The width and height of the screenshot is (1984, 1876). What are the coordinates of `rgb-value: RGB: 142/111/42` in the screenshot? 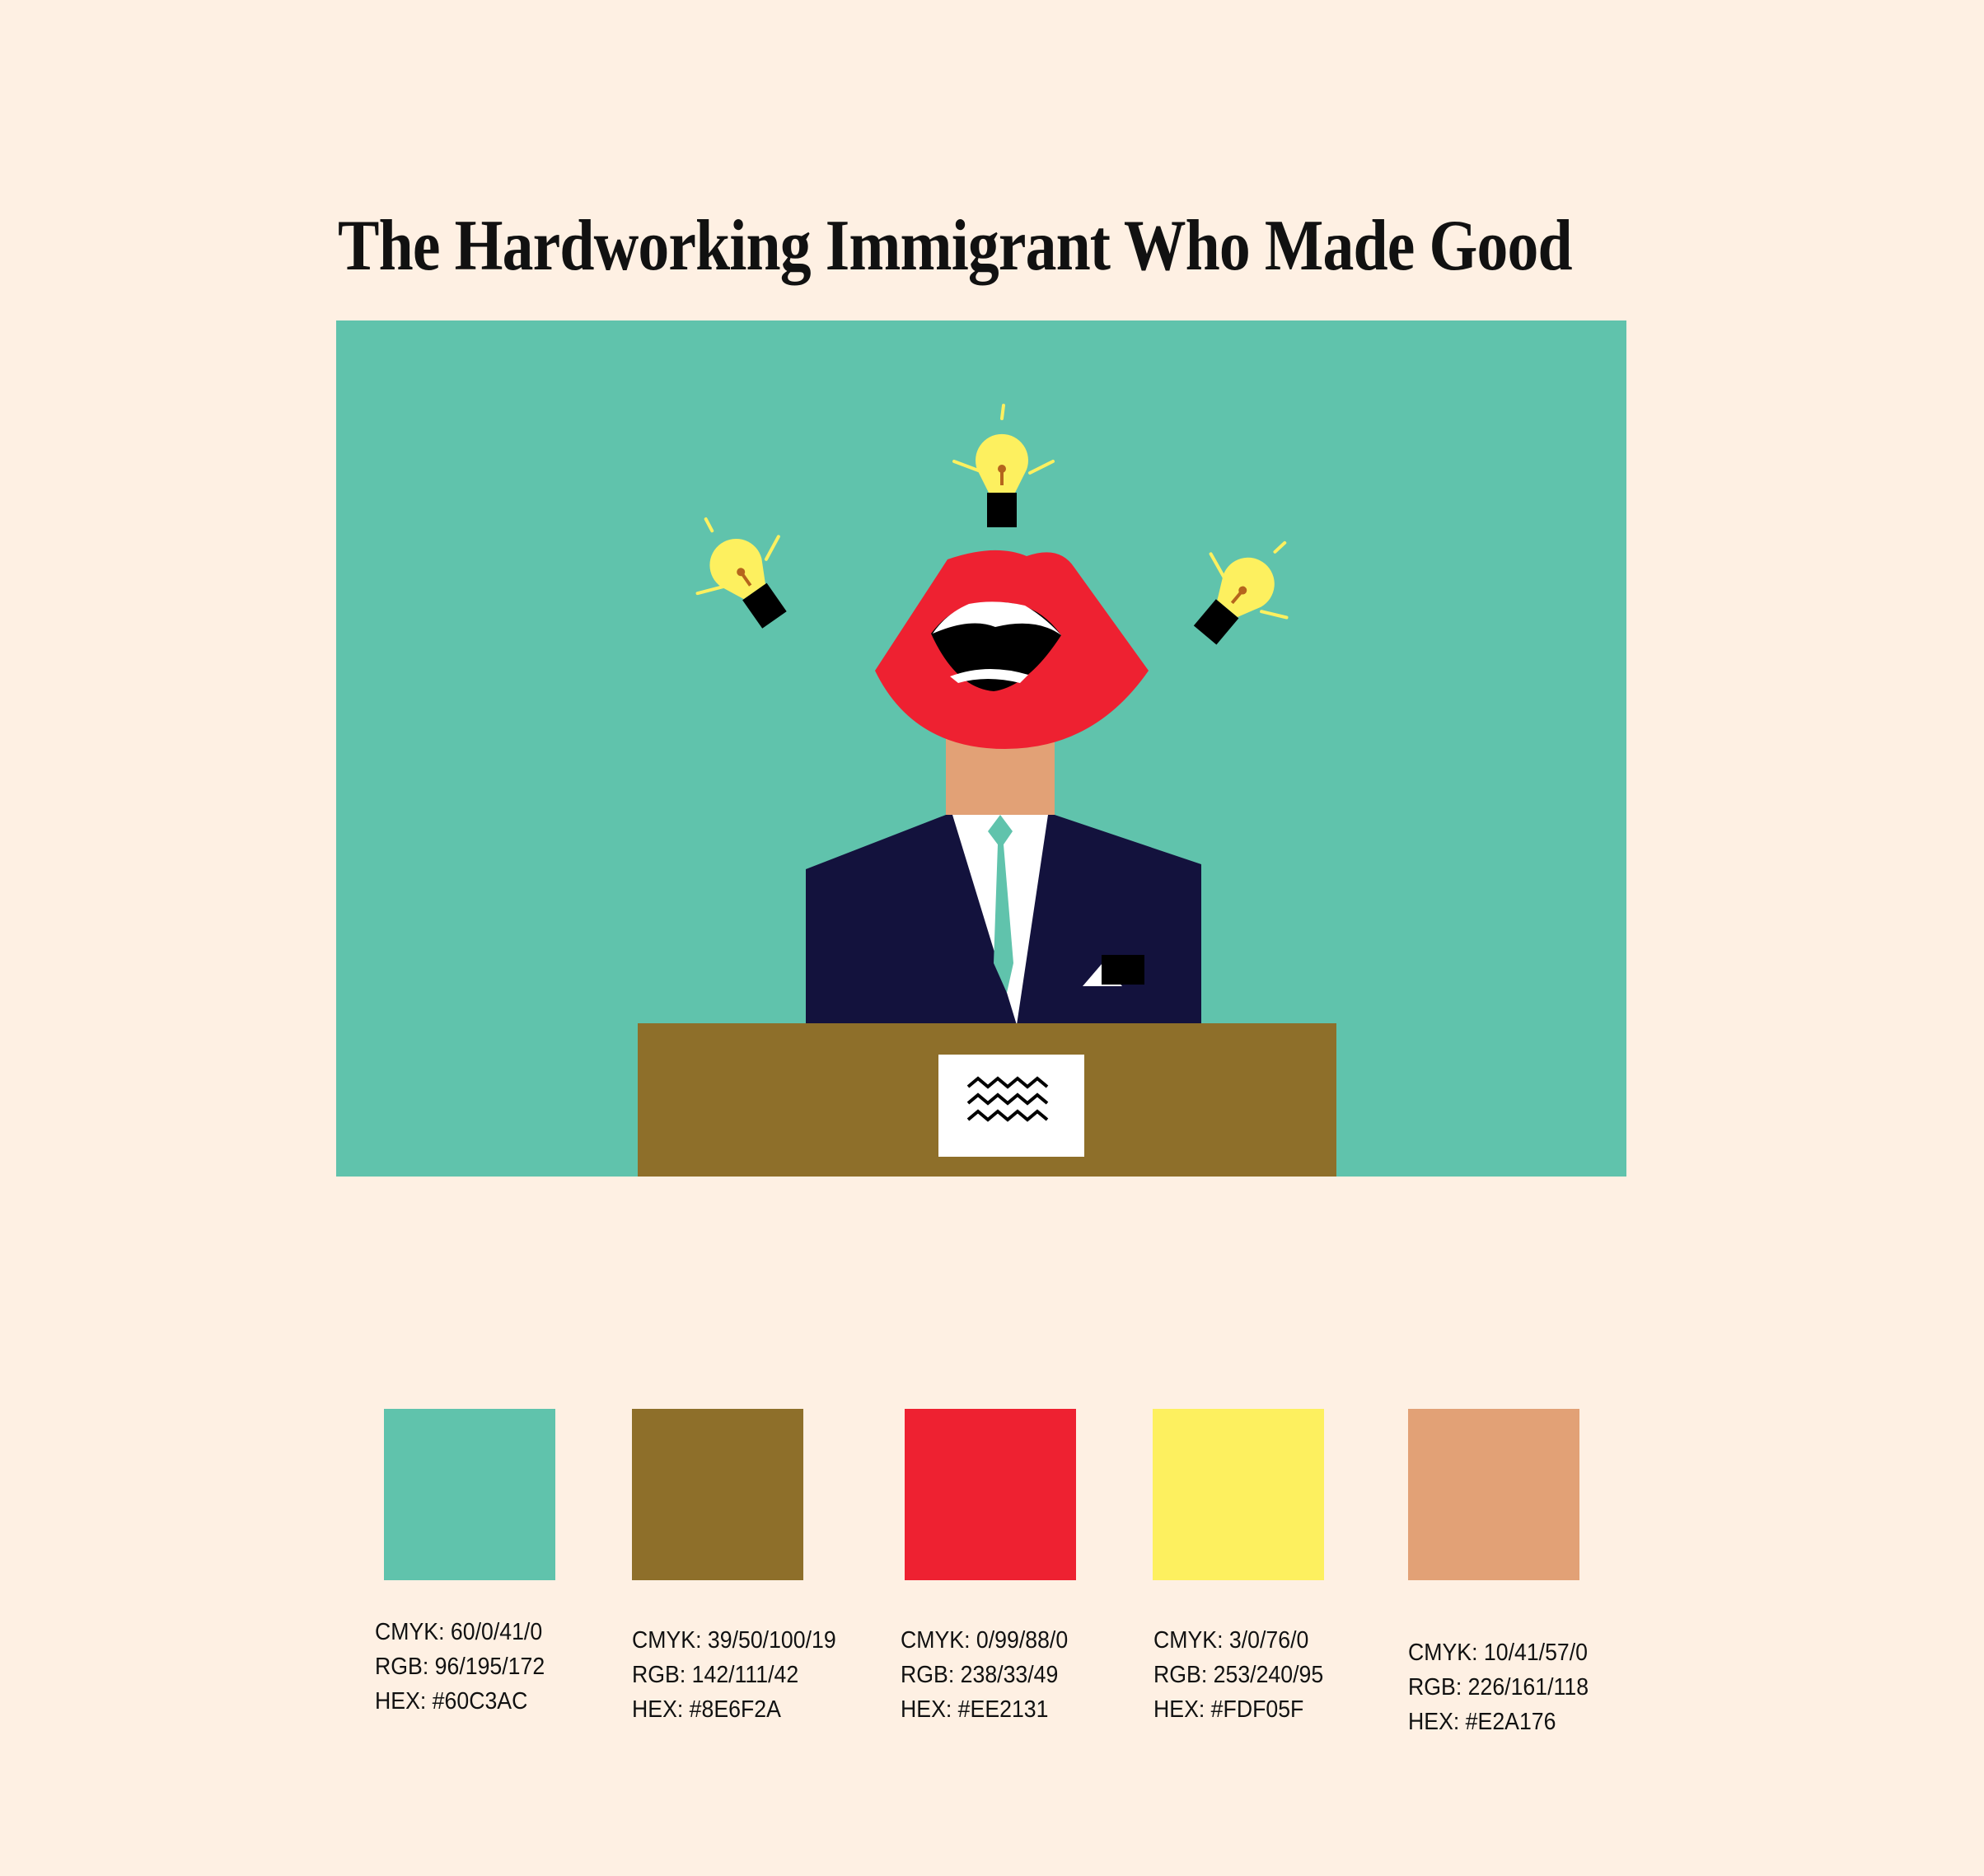 It's located at (715, 1675).